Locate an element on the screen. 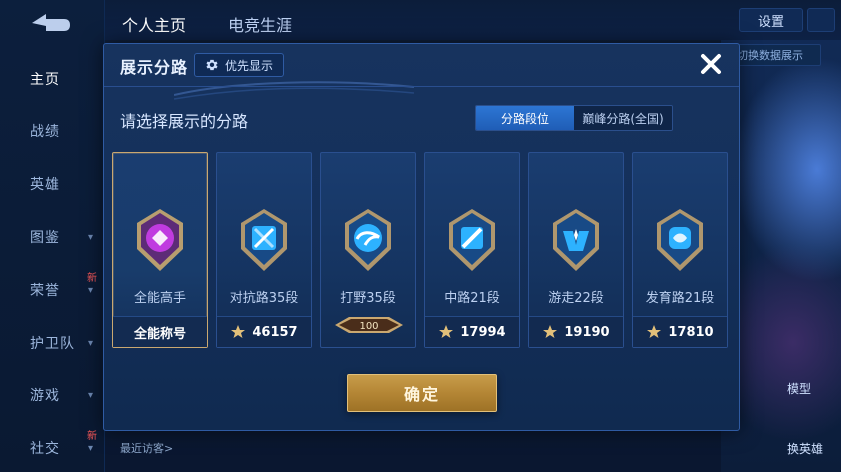 The height and width of the screenshot is (472, 841). mid-lane-badge-icon is located at coordinates (472, 240).